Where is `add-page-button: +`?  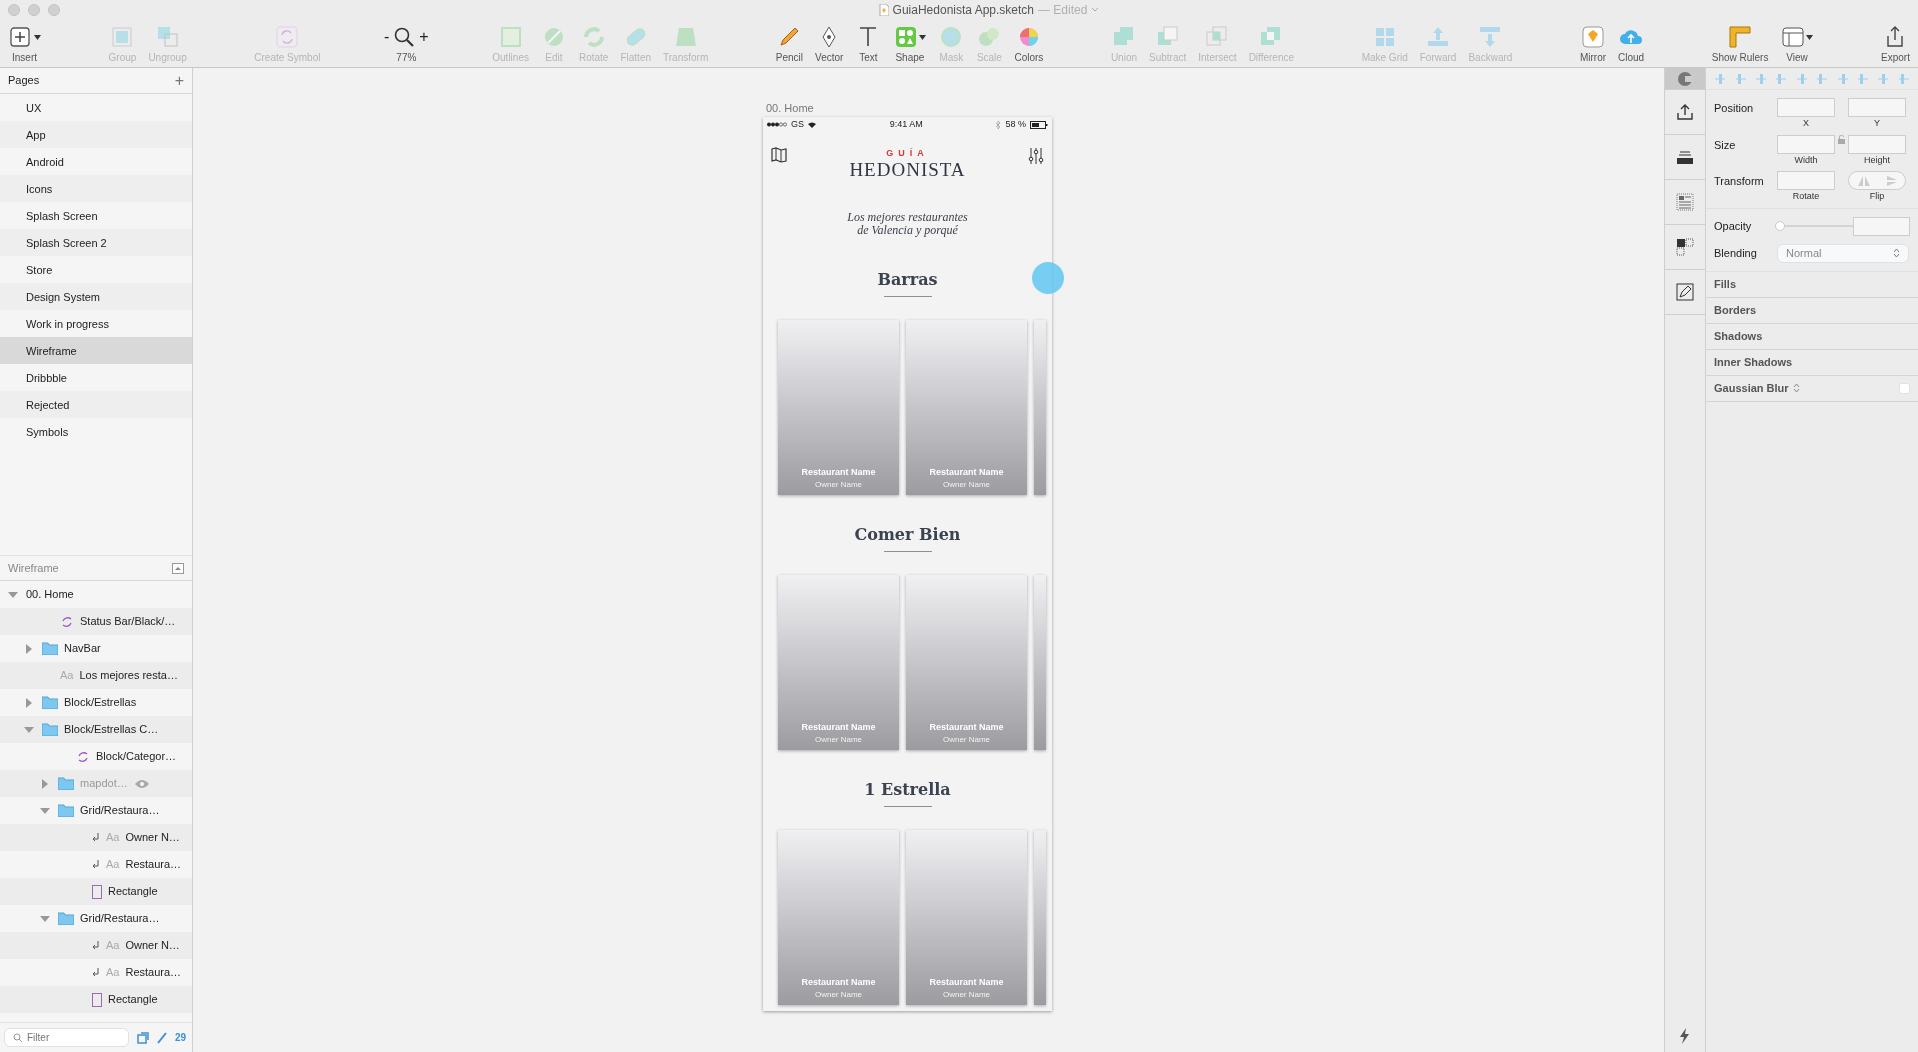
add-page-button: + is located at coordinates (179, 80).